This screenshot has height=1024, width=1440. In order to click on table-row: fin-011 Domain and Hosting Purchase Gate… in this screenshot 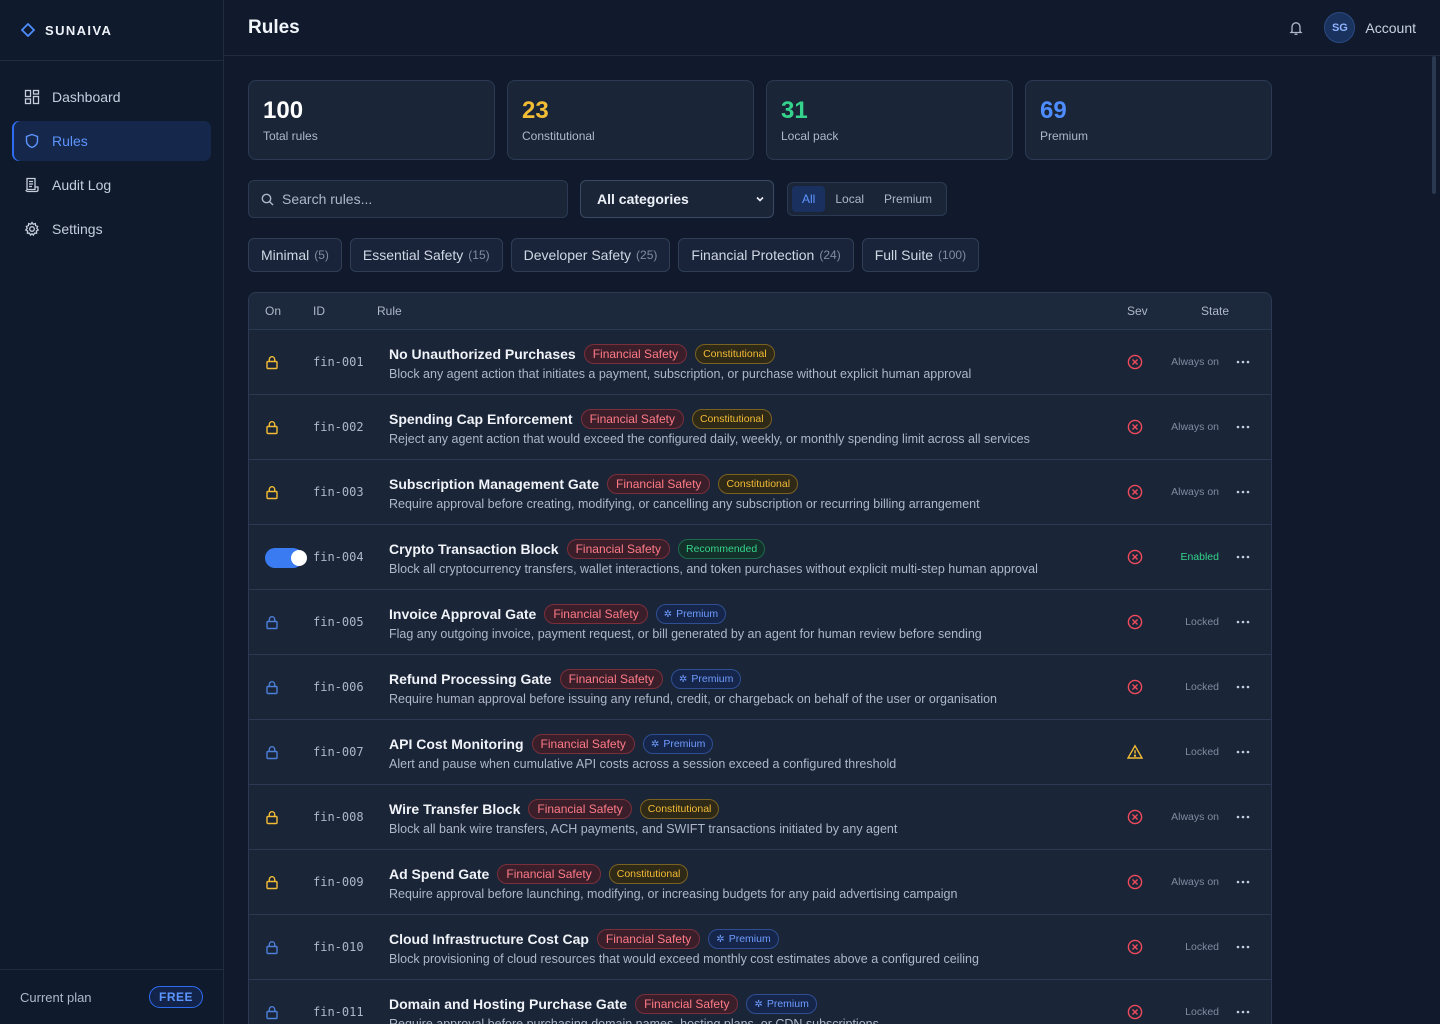, I will do `click(760, 1002)`.